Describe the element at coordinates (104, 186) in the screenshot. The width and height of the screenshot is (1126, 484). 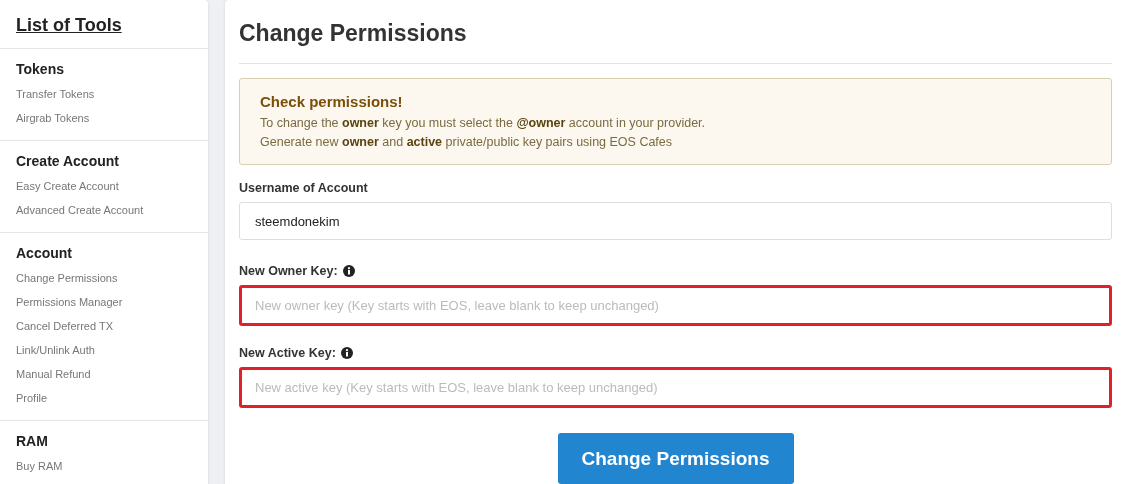
I see `sidebar-link: Easy Create Account` at that location.